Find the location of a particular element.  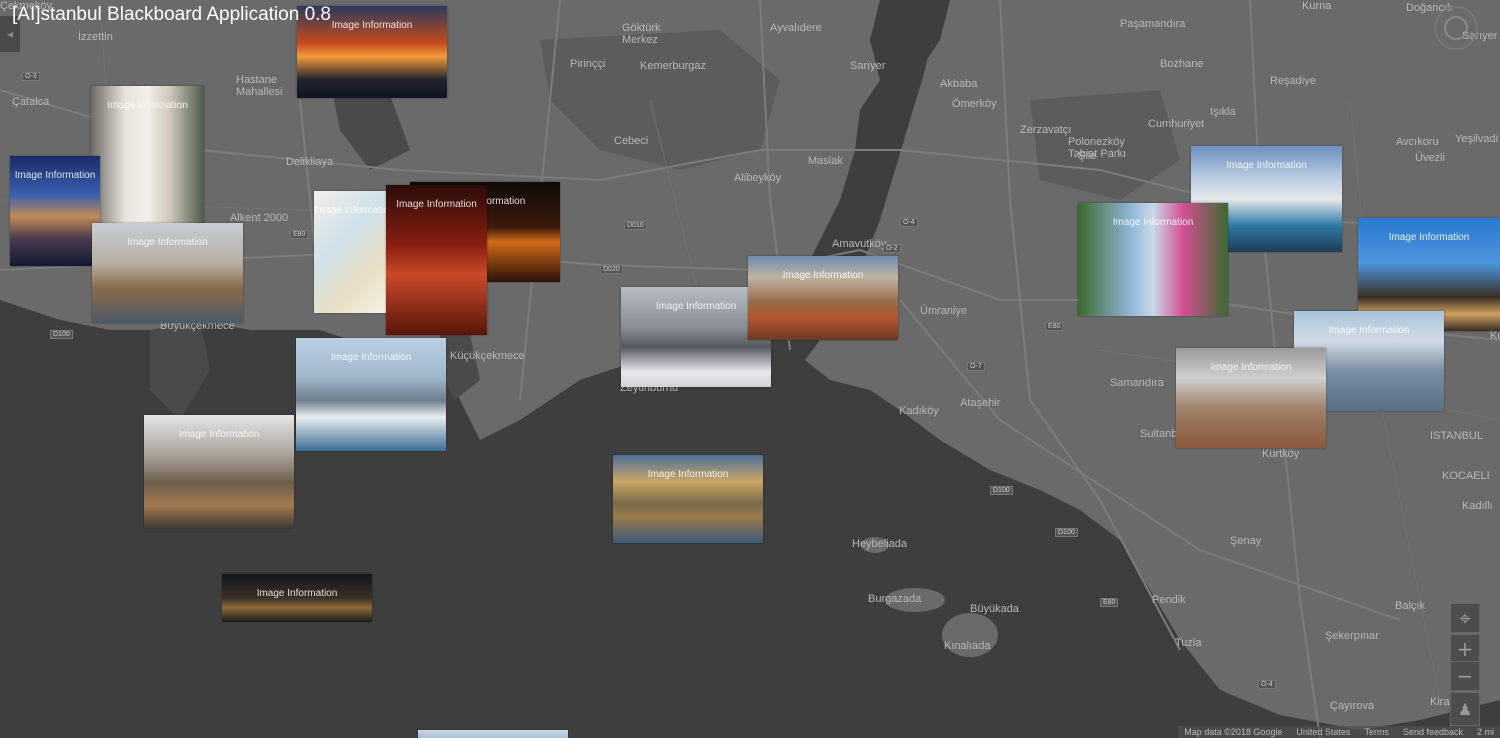

place-label: Polonezköy Tabiat Parkı is located at coordinates (1097, 148).